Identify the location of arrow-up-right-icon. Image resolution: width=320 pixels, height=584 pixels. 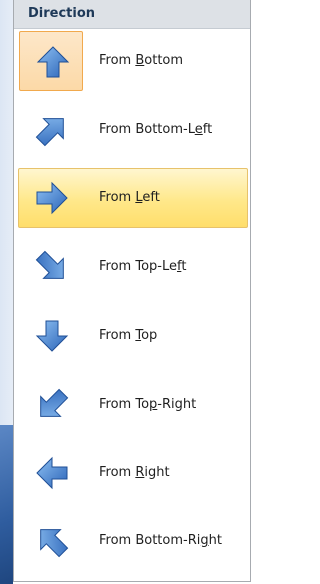
(49, 132).